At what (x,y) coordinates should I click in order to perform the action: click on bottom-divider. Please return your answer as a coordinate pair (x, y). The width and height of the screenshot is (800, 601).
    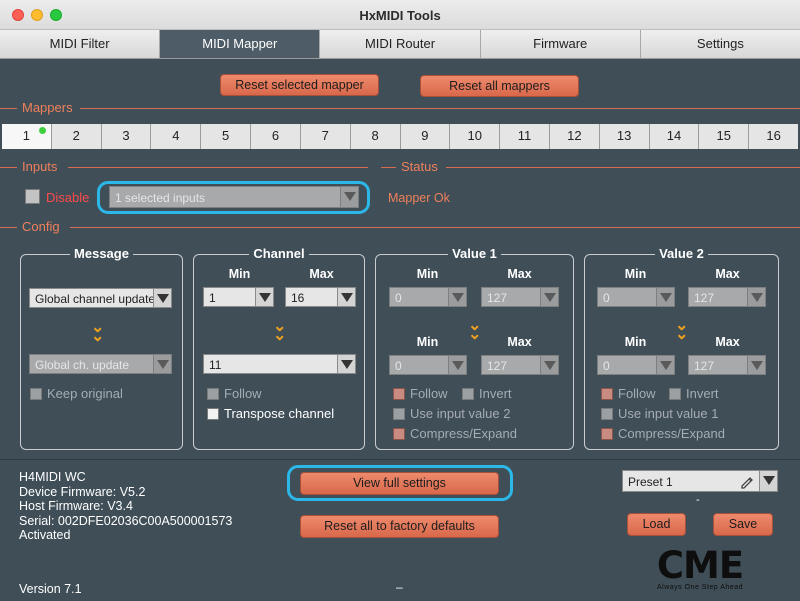
    Looking at the image, I should click on (400, 459).